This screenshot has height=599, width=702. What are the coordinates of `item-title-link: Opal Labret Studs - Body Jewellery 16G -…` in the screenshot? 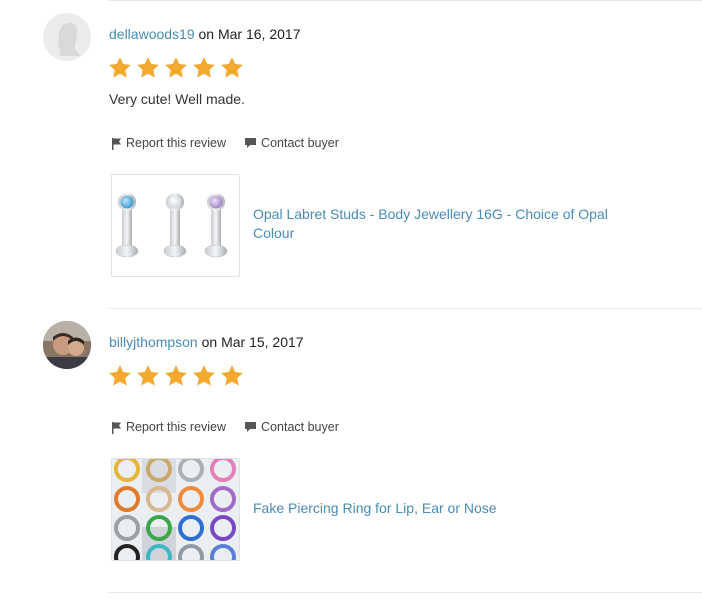 It's located at (448, 224).